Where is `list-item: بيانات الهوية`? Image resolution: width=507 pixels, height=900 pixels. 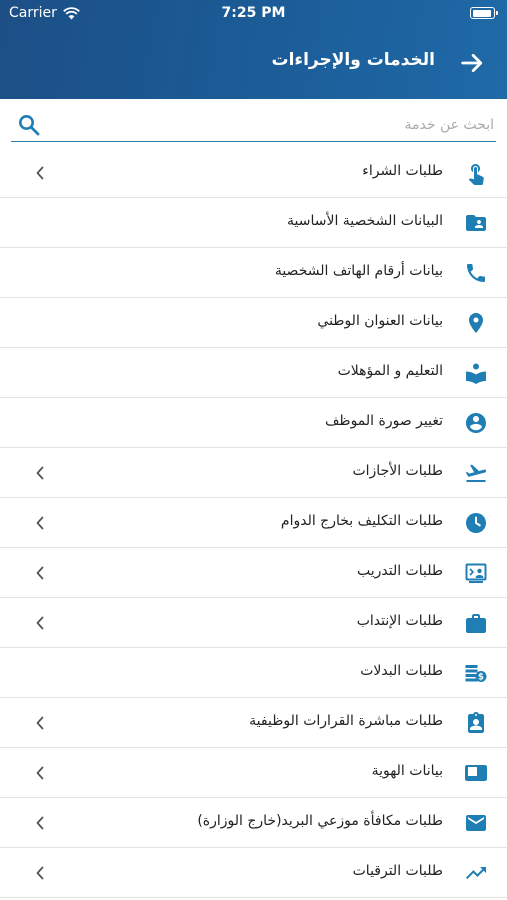
list-item: بيانات الهوية is located at coordinates (253, 773).